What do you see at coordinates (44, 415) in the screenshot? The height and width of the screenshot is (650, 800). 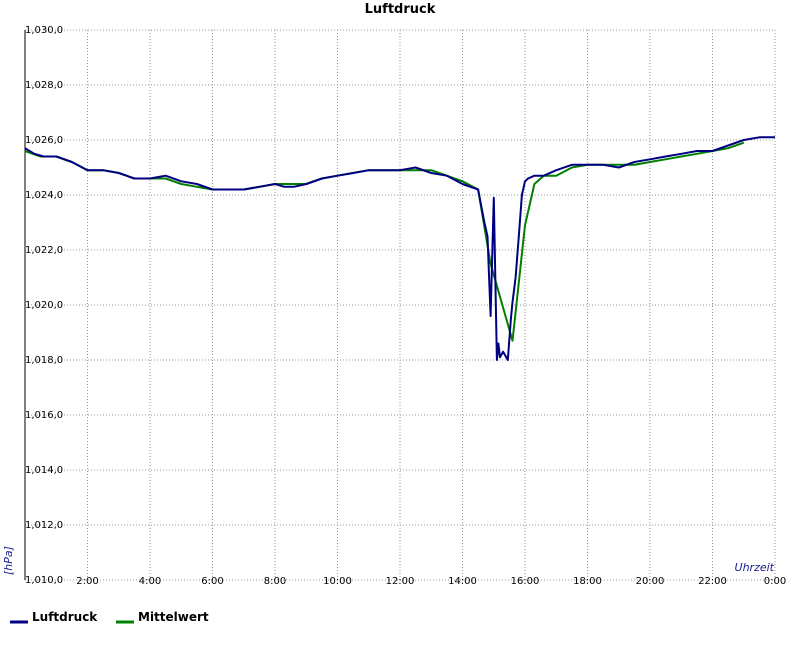 I see `y-tick-label: 1,016,0` at bounding box center [44, 415].